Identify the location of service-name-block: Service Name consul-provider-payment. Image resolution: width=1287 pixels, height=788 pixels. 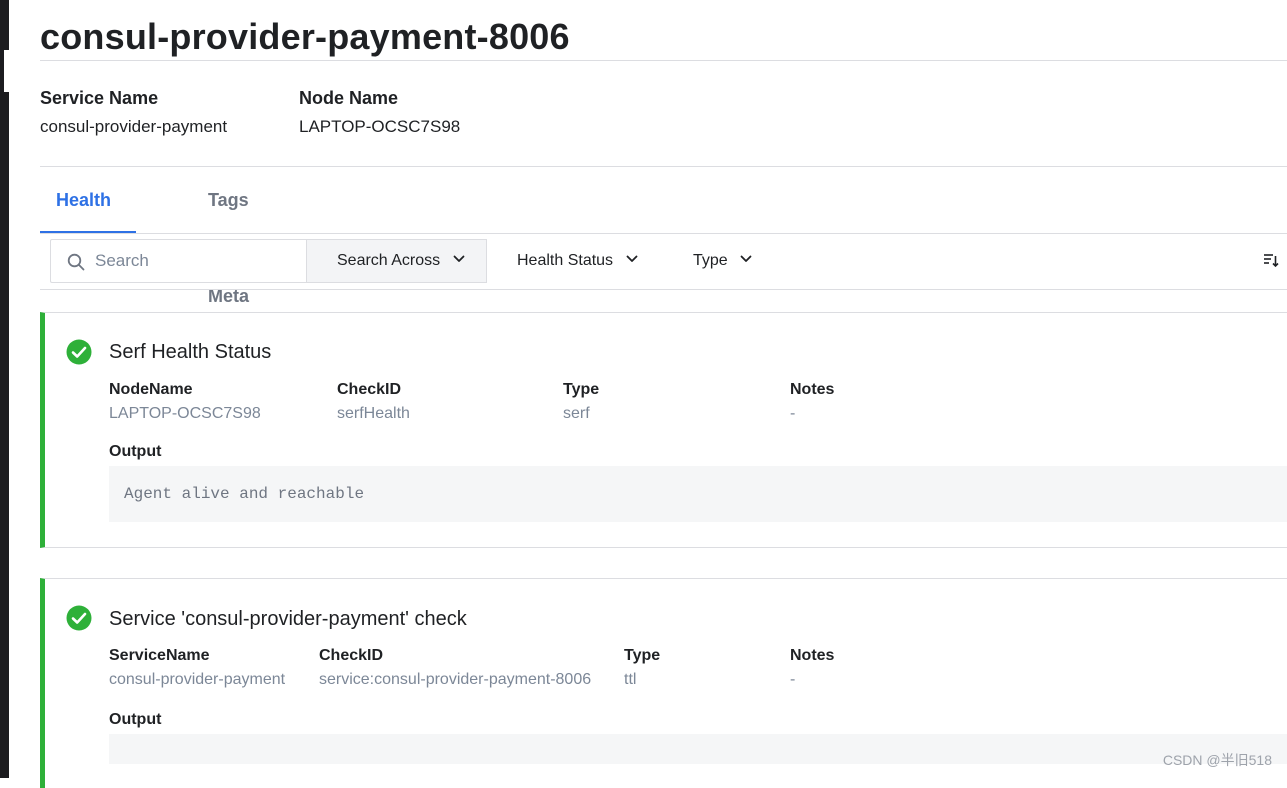
(133, 112).